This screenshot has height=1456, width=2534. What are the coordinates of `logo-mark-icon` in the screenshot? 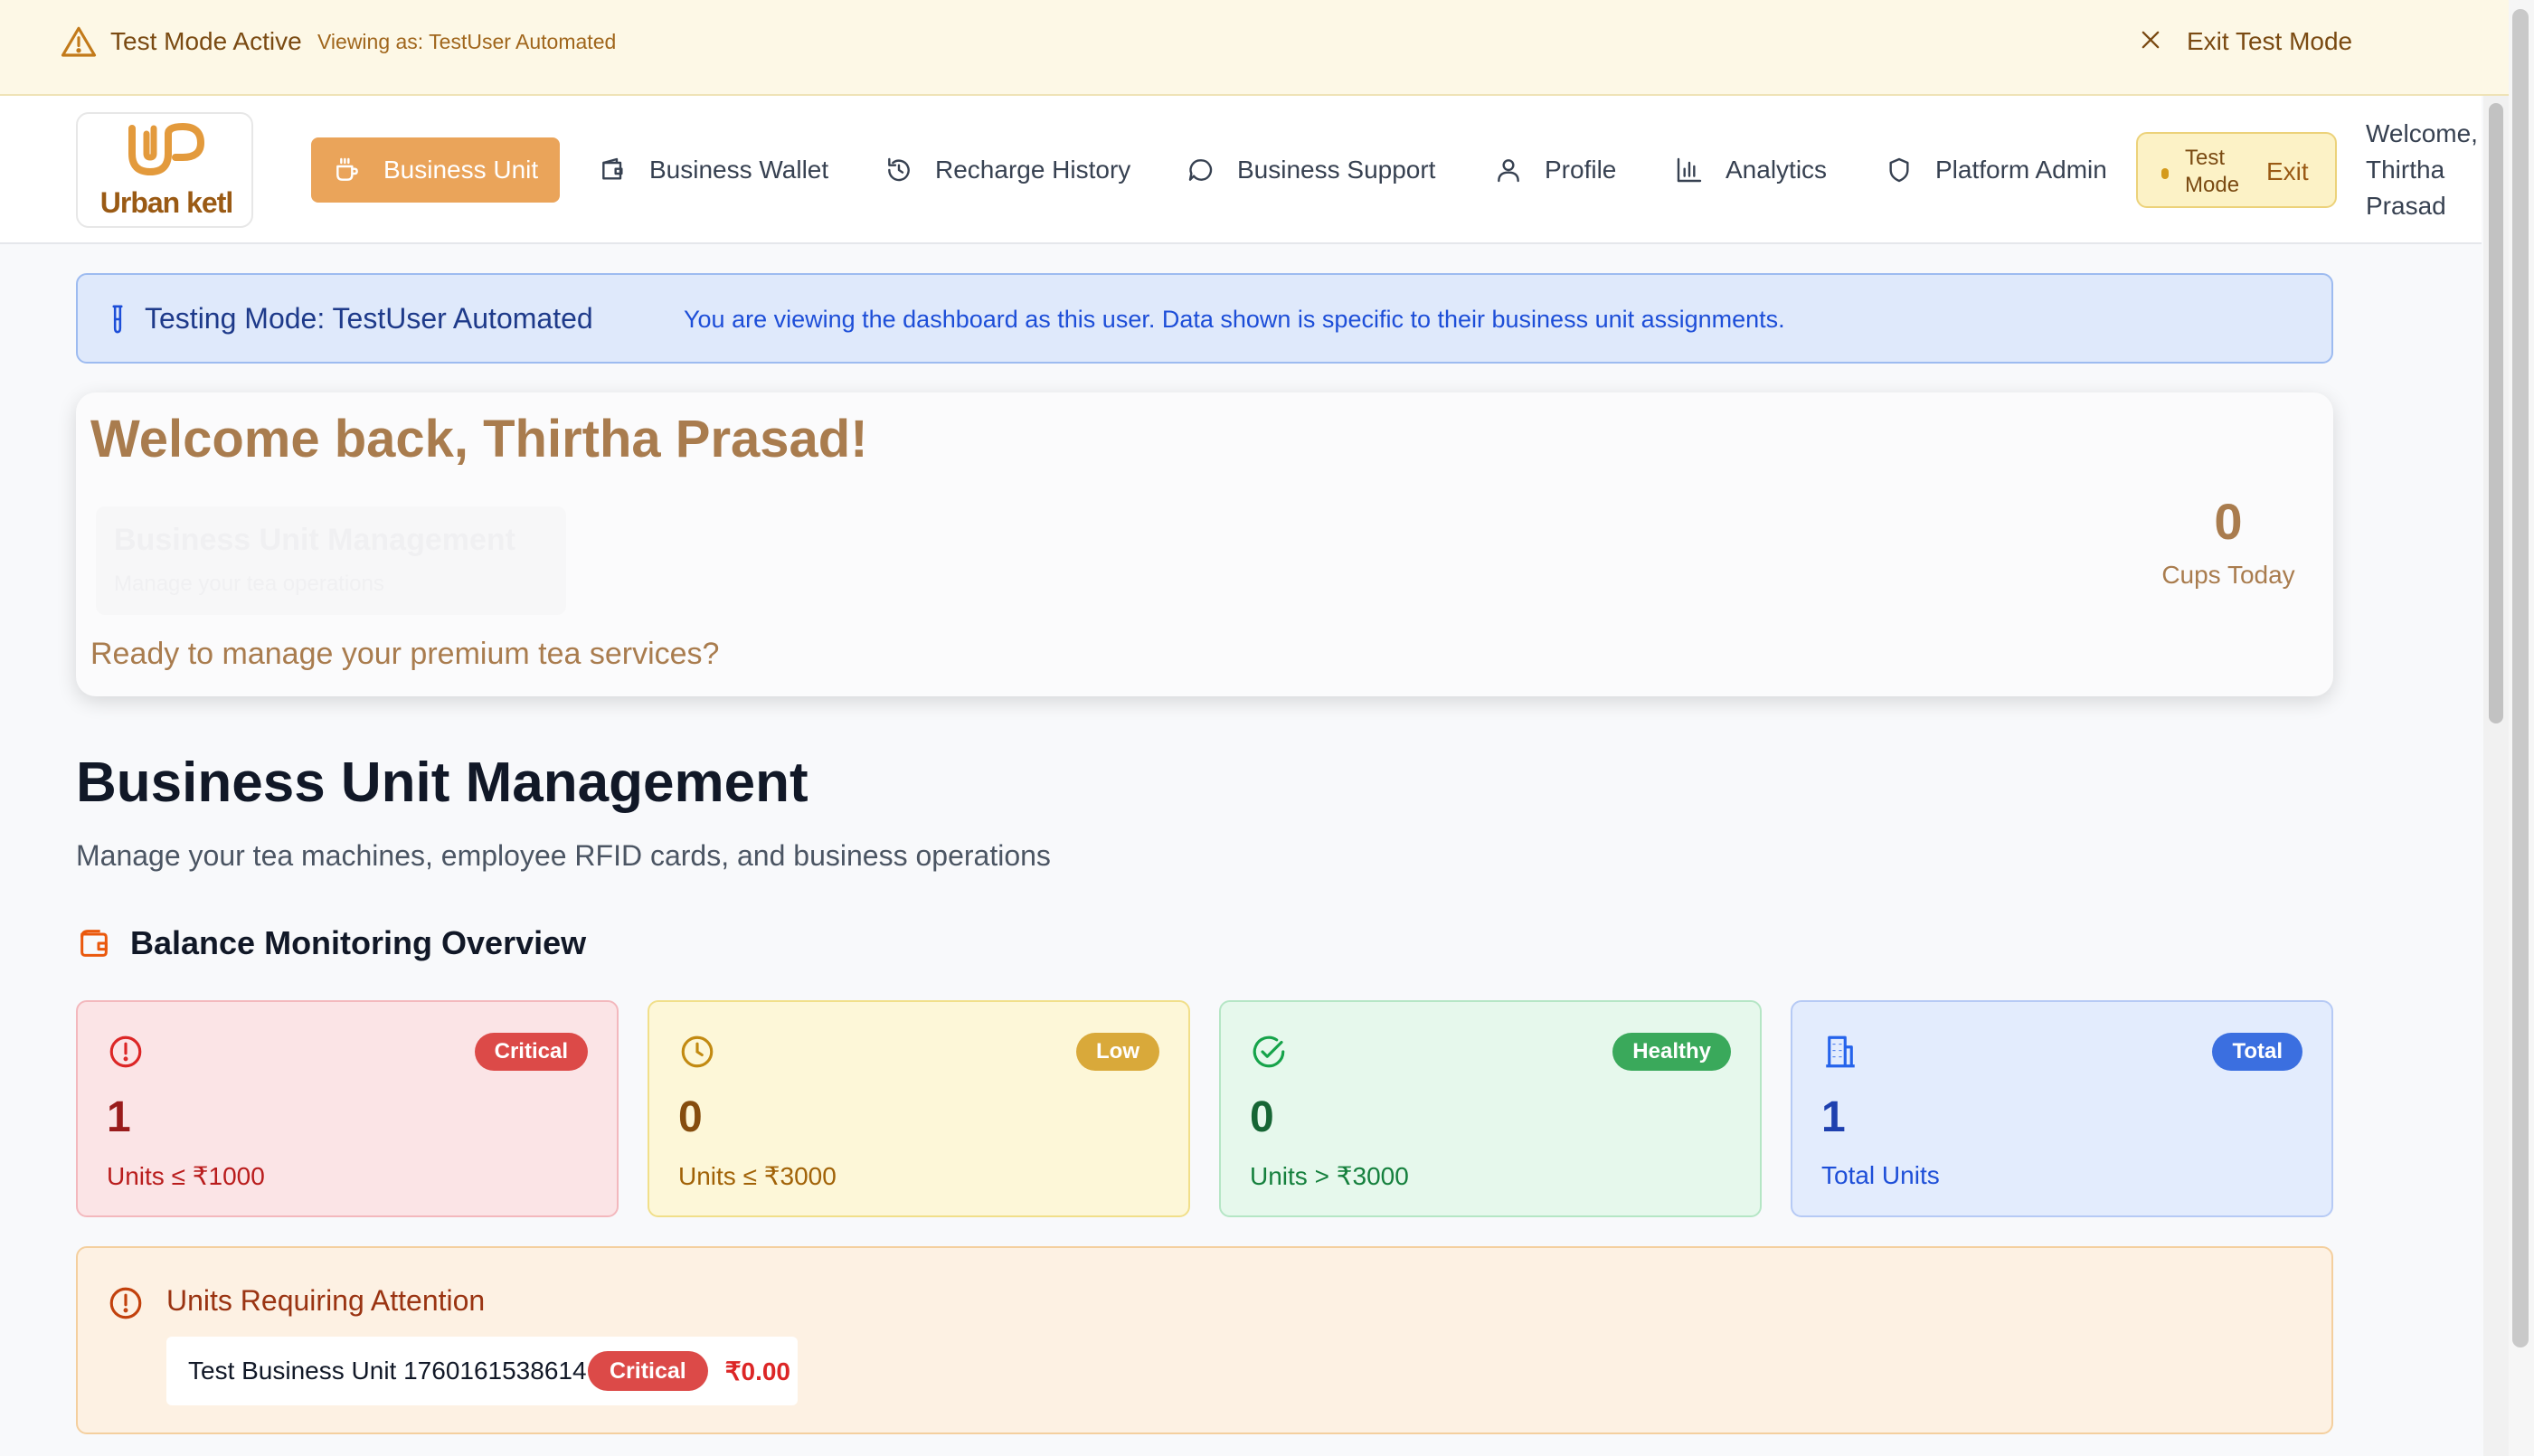 It's located at (166, 149).